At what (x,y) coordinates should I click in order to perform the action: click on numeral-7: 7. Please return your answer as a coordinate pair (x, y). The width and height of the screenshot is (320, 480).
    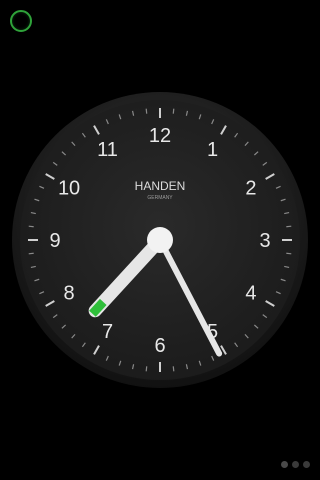
    Looking at the image, I should click on (107, 332).